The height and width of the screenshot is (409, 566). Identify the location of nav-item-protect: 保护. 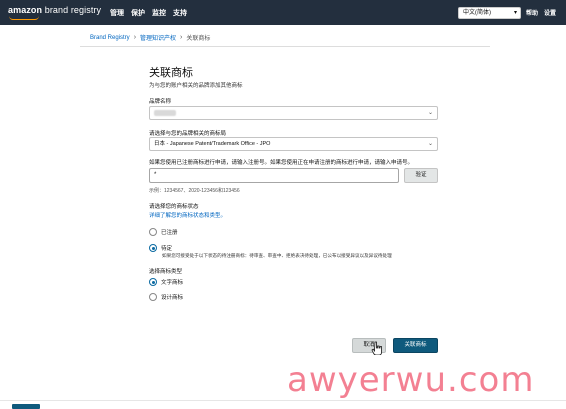
(138, 13).